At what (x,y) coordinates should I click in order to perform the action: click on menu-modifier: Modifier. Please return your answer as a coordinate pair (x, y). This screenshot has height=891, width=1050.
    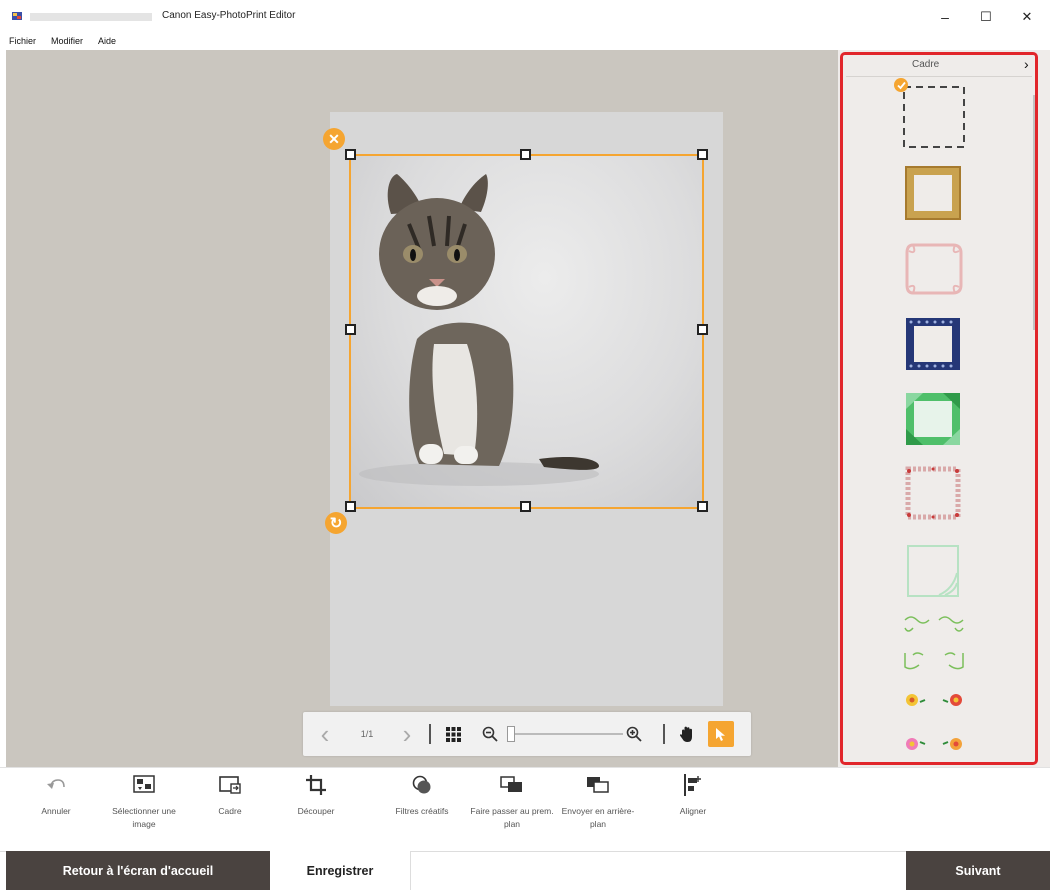
    Looking at the image, I should click on (67, 41).